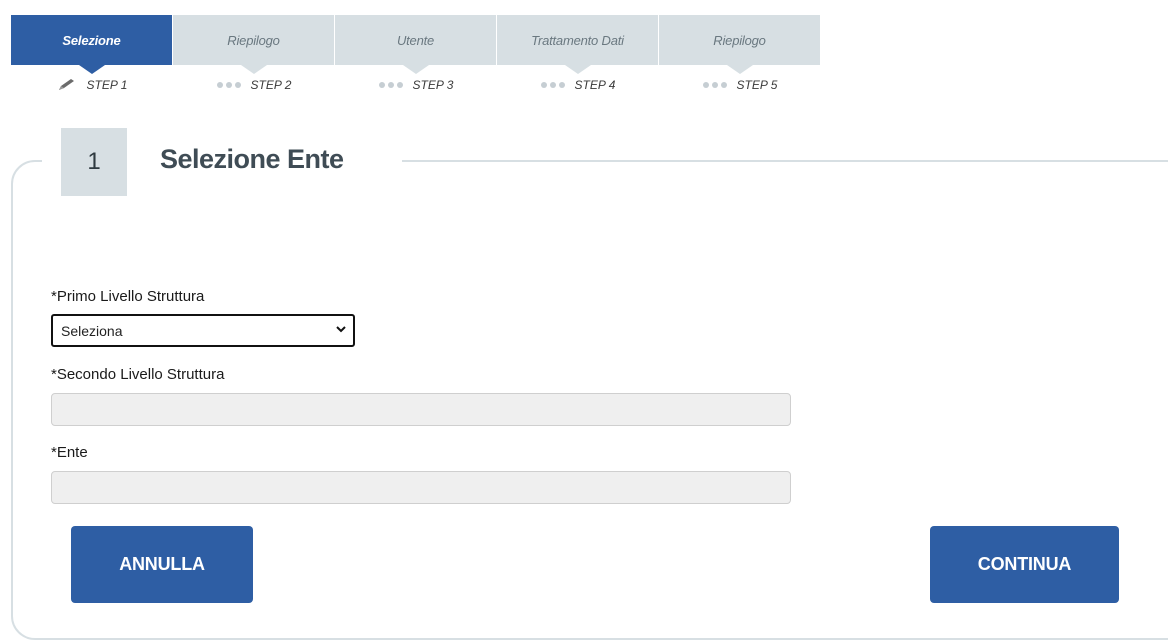 This screenshot has height=643, width=1168. What do you see at coordinates (69, 452) in the screenshot?
I see `ente-label: *Ente` at bounding box center [69, 452].